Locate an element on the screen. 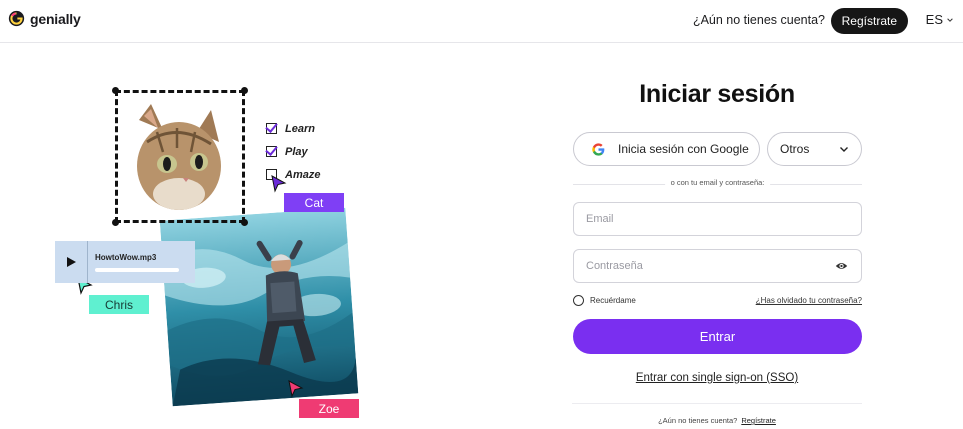 Image resolution: width=963 pixels, height=429 pixels. password-field is located at coordinates (717, 266).